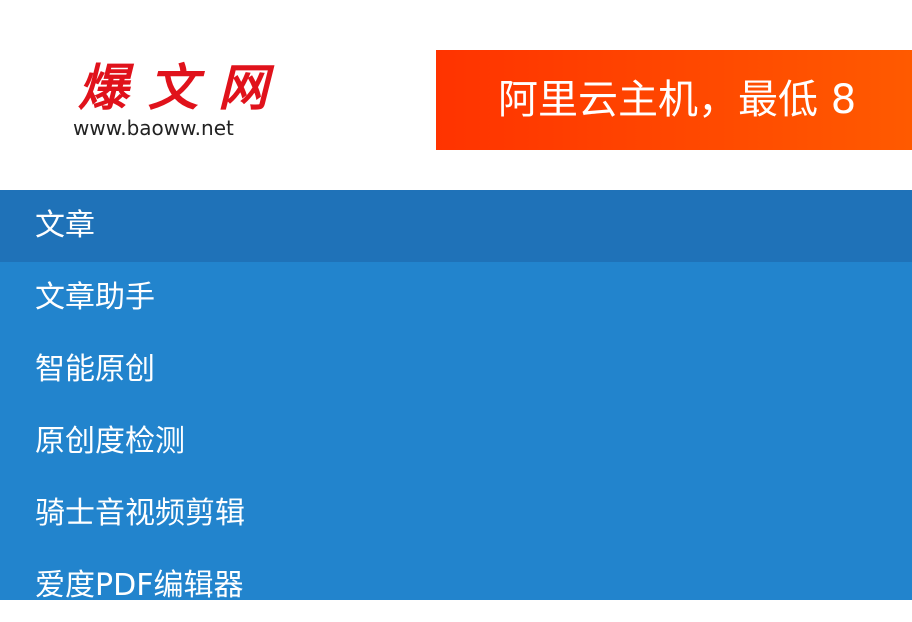 This screenshot has height=622, width=912. I want to click on logo-url: www.baoww.net, so click(153, 128).